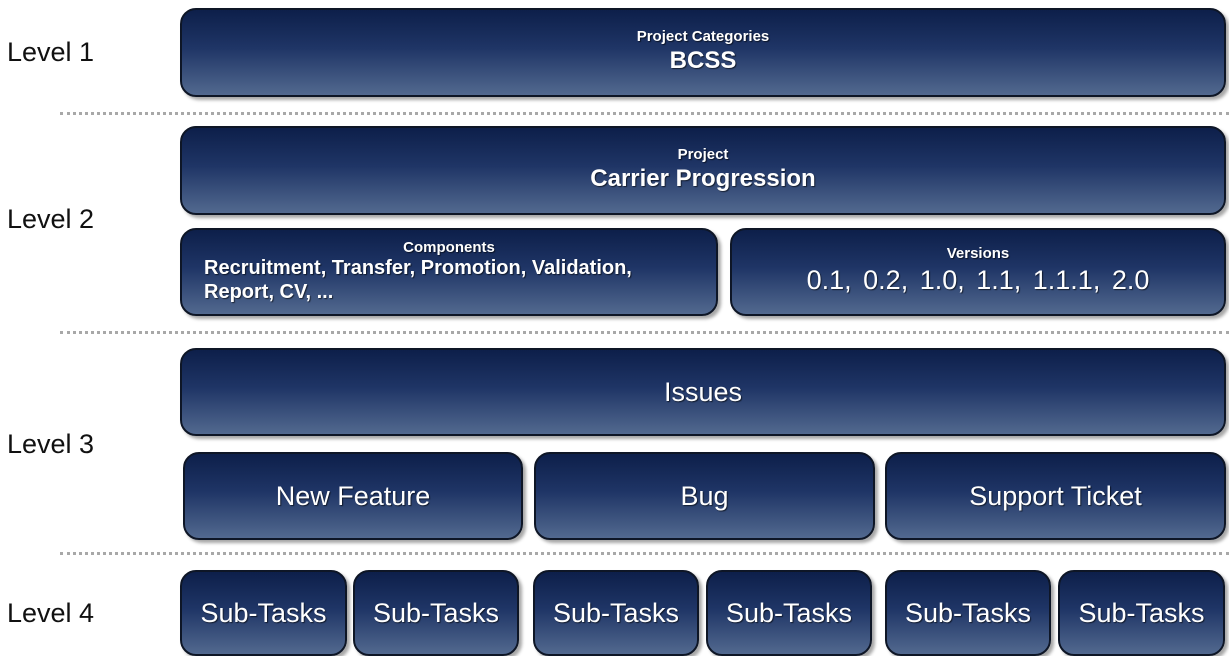 Image resolution: width=1229 pixels, height=656 pixels. I want to click on issue-type-bug: Bug, so click(704, 496).